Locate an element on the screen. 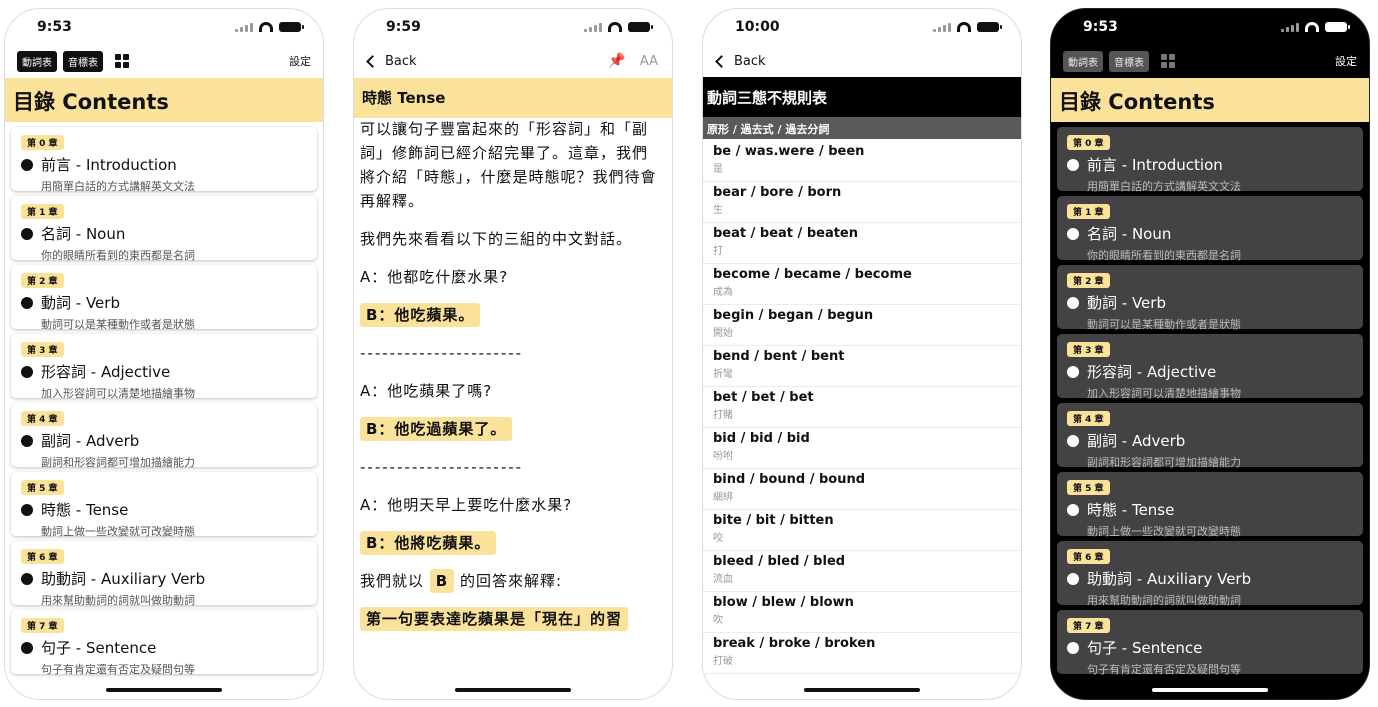 The height and width of the screenshot is (707, 1378). verb-forms: bid / bid / bid is located at coordinates (761, 438).